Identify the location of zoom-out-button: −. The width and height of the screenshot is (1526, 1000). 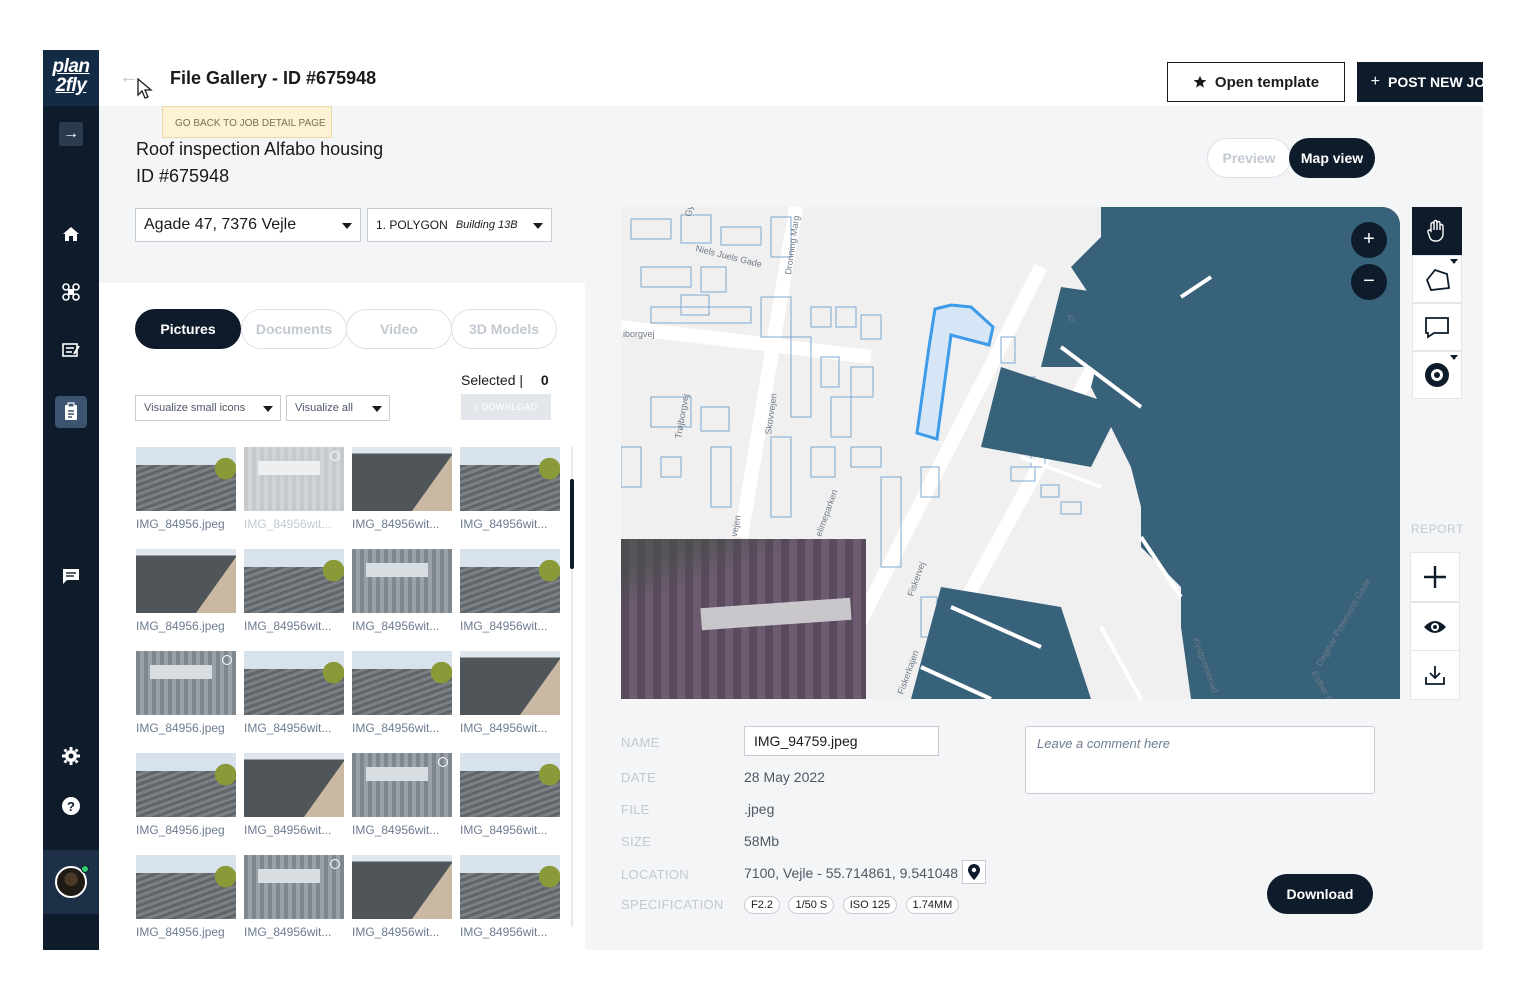
(1369, 282).